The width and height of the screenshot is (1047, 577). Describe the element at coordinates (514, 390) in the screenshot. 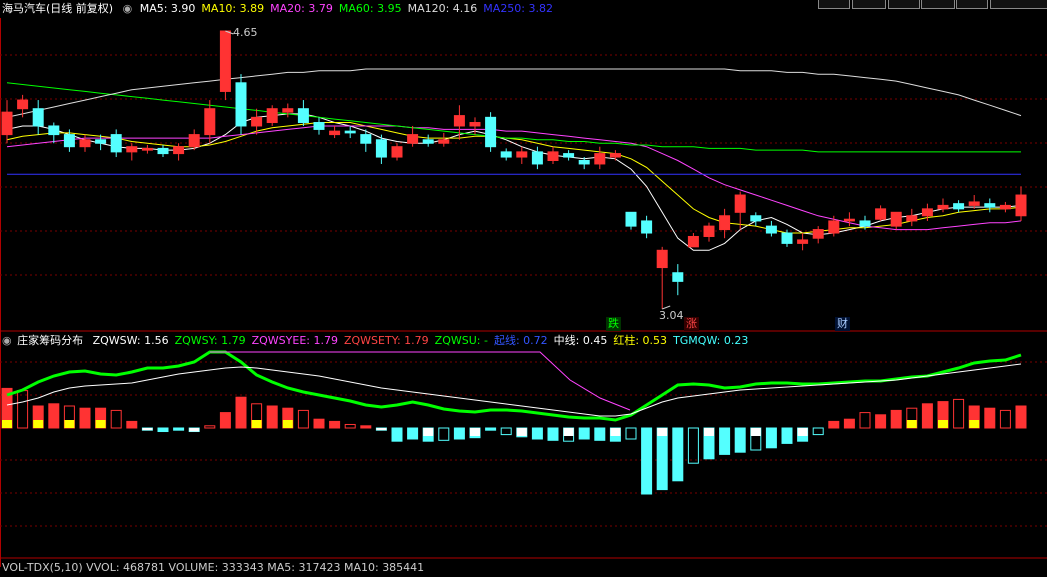

I see `zqwsw-line` at that location.